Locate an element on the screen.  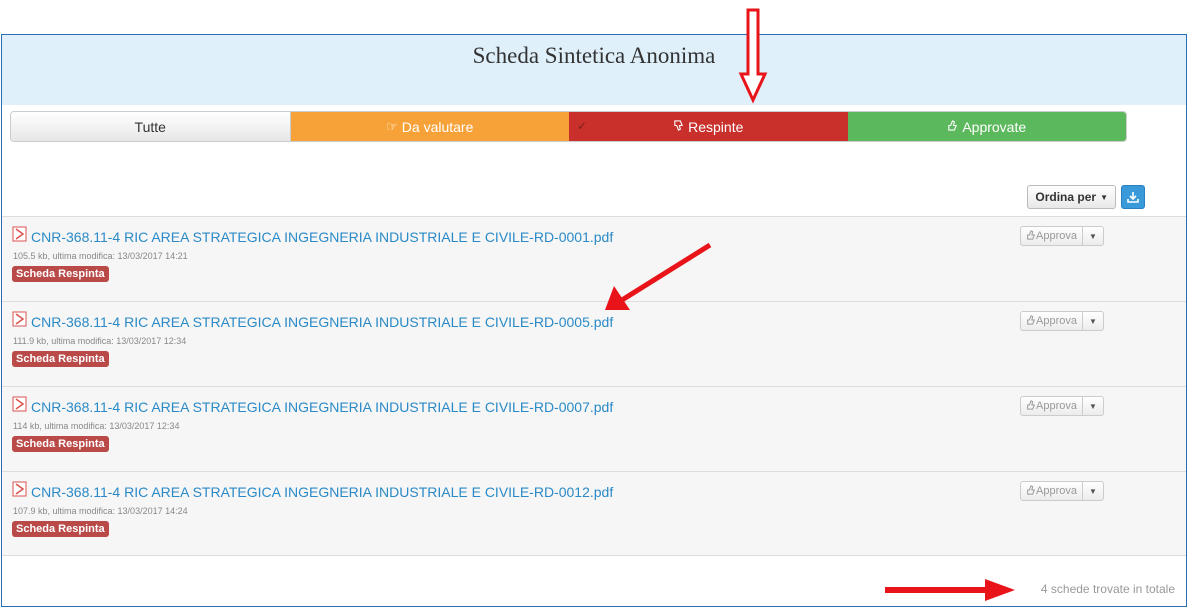
sort-button-label: Ordina per is located at coordinates (1066, 197).